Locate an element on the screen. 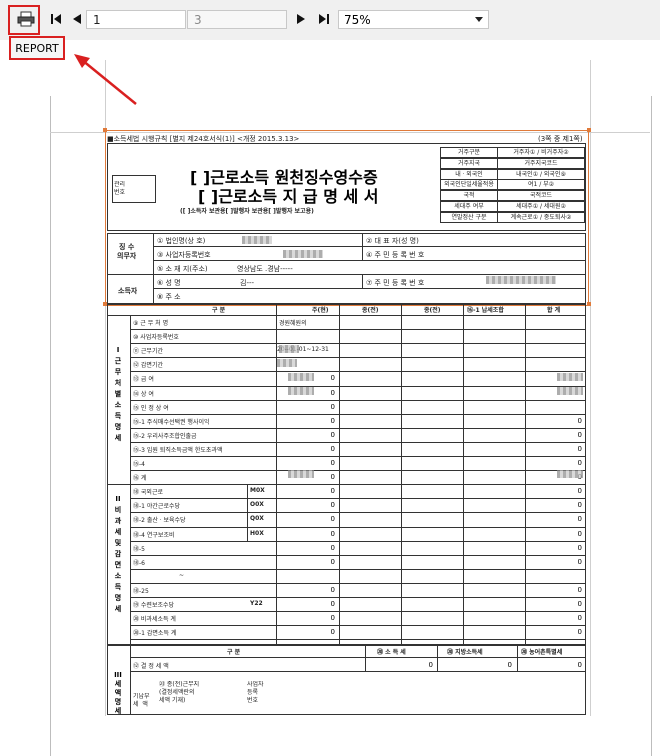  nontaxable-row-label: ⑳-1 감면소득 계 is located at coordinates (155, 634).